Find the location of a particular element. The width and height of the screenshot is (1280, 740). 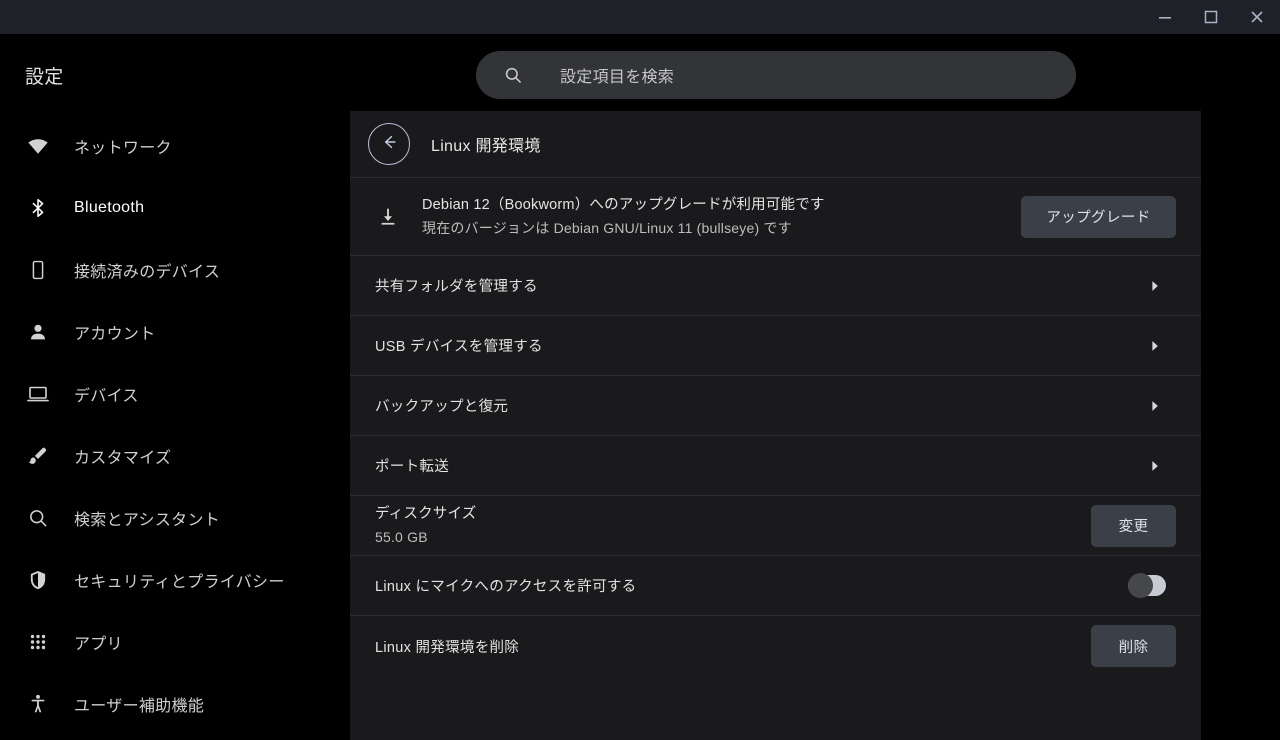

sidebar-item-personalization: カスタマイズ is located at coordinates (175, 456).